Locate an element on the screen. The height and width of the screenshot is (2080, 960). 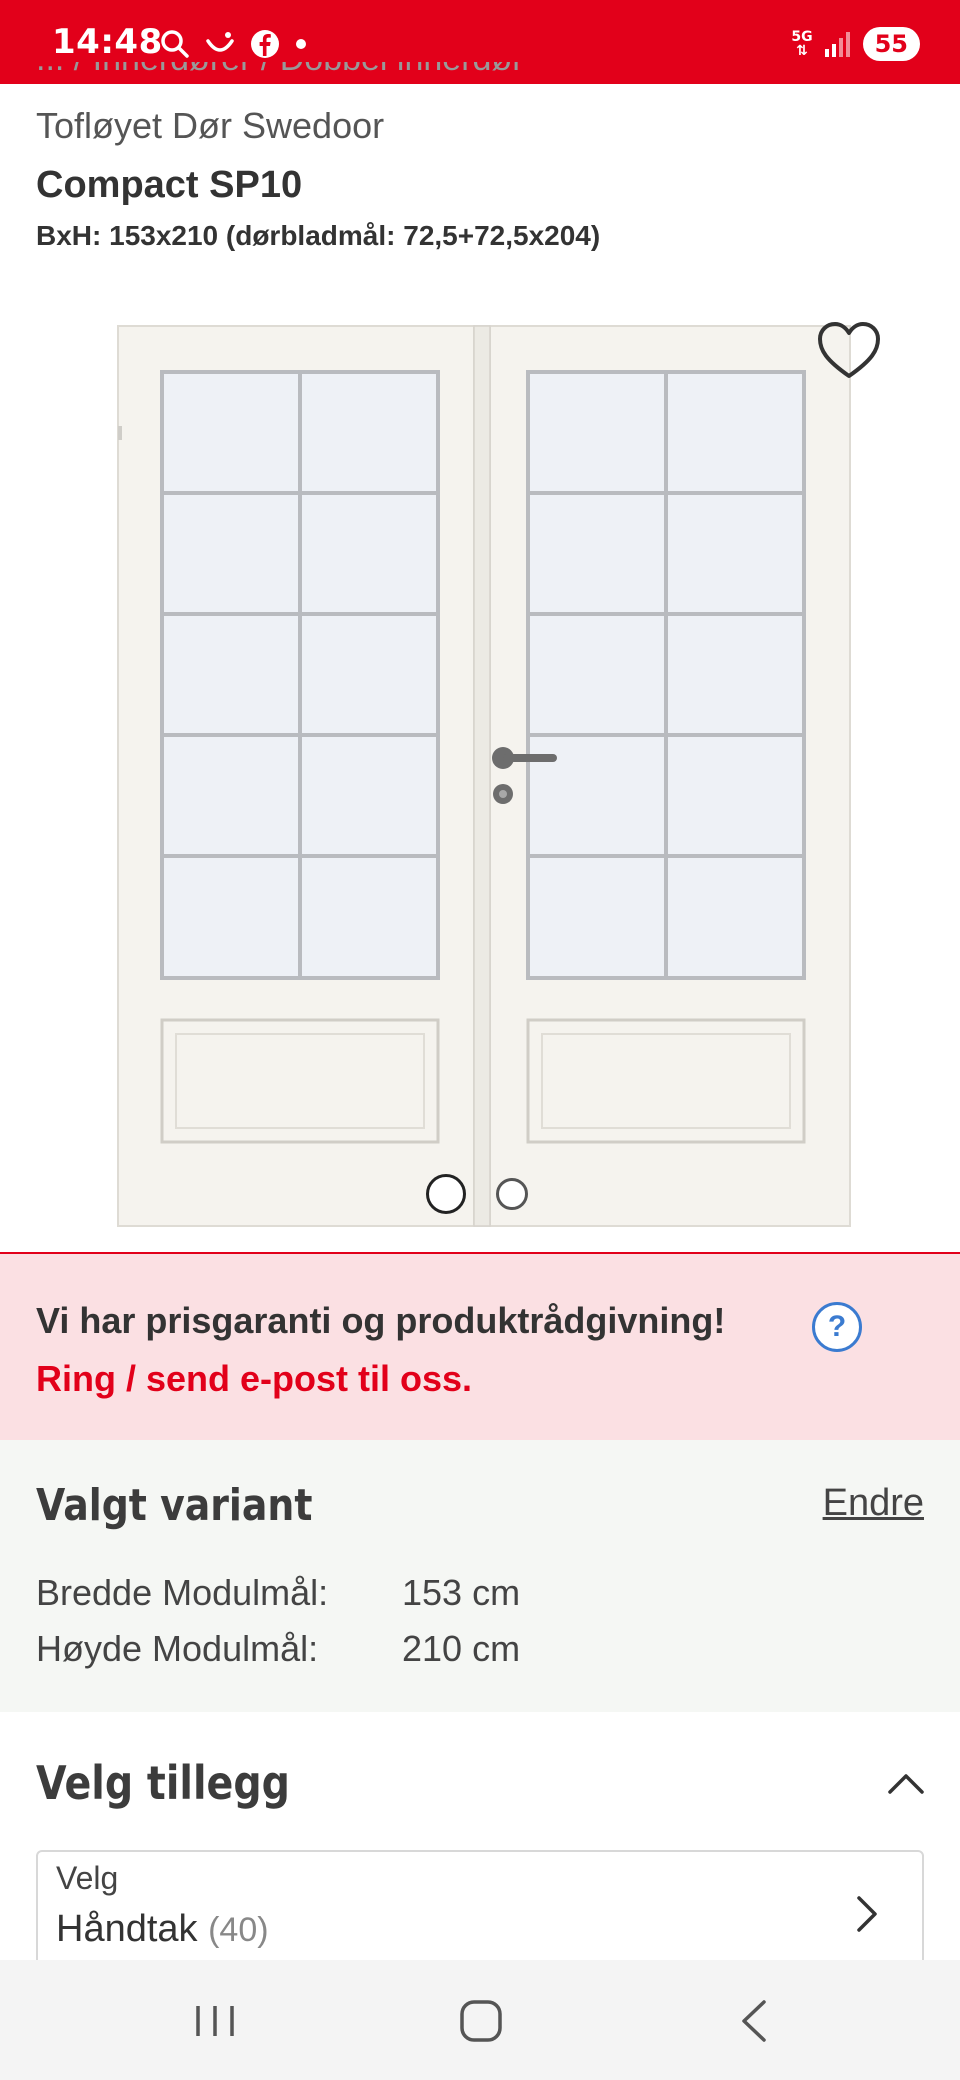
collapse-chevron-up-icon is located at coordinates (906, 1783).